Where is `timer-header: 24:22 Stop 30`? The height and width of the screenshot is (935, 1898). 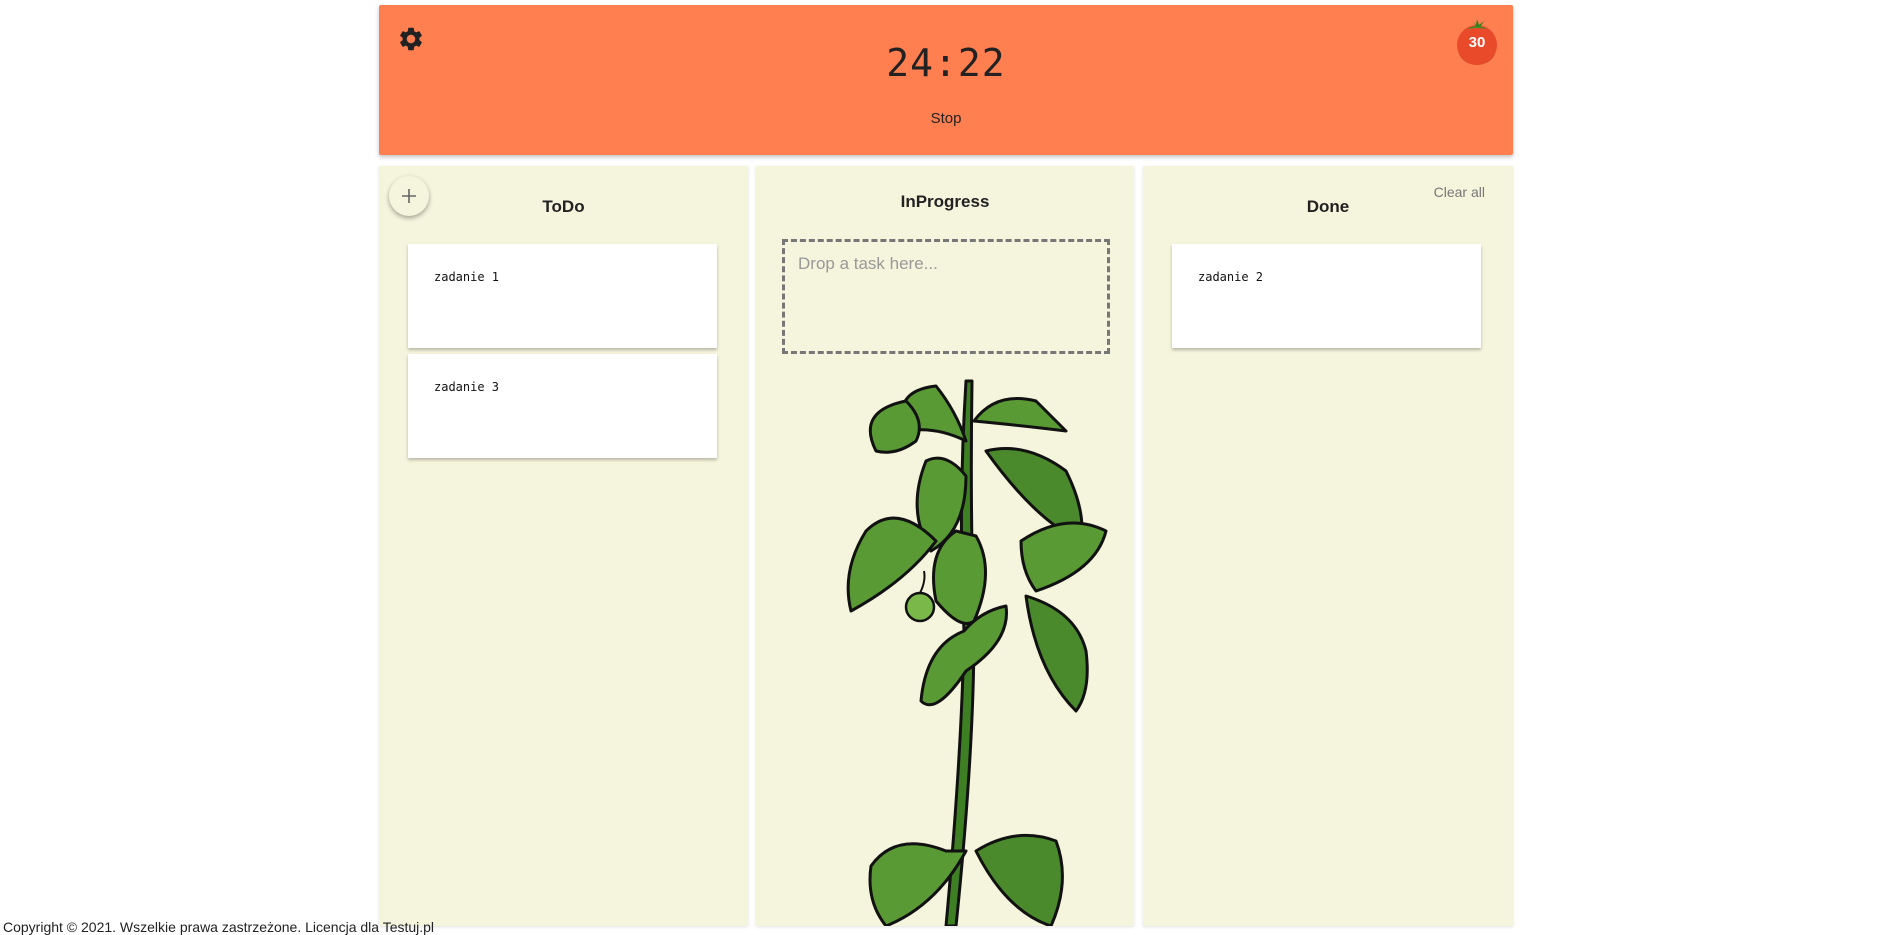
timer-header: 24:22 Stop 30 is located at coordinates (946, 80).